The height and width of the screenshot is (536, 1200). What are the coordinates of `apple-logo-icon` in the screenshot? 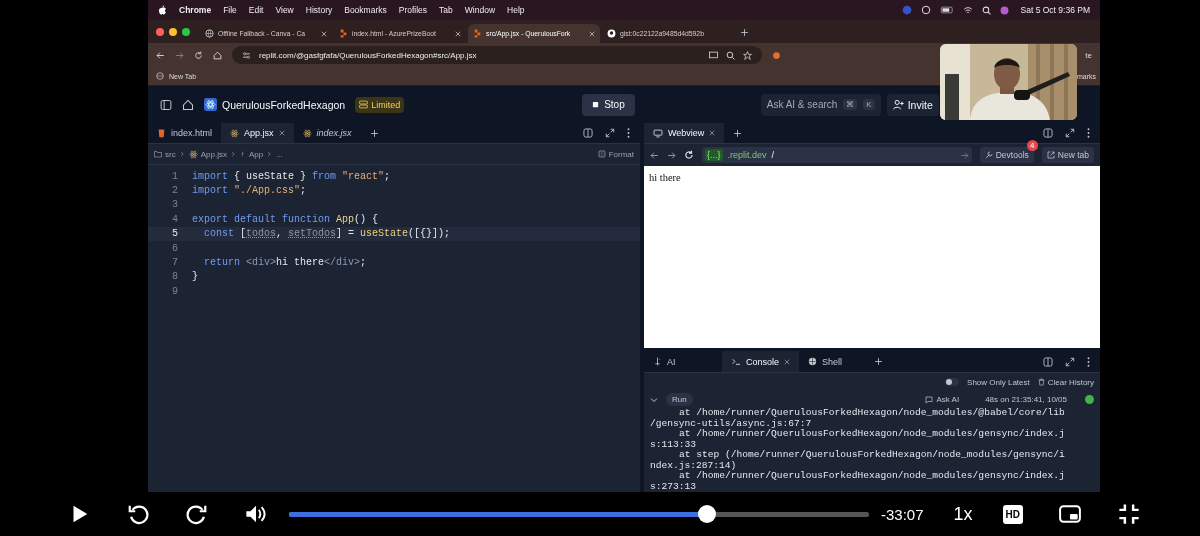 It's located at (162, 10).